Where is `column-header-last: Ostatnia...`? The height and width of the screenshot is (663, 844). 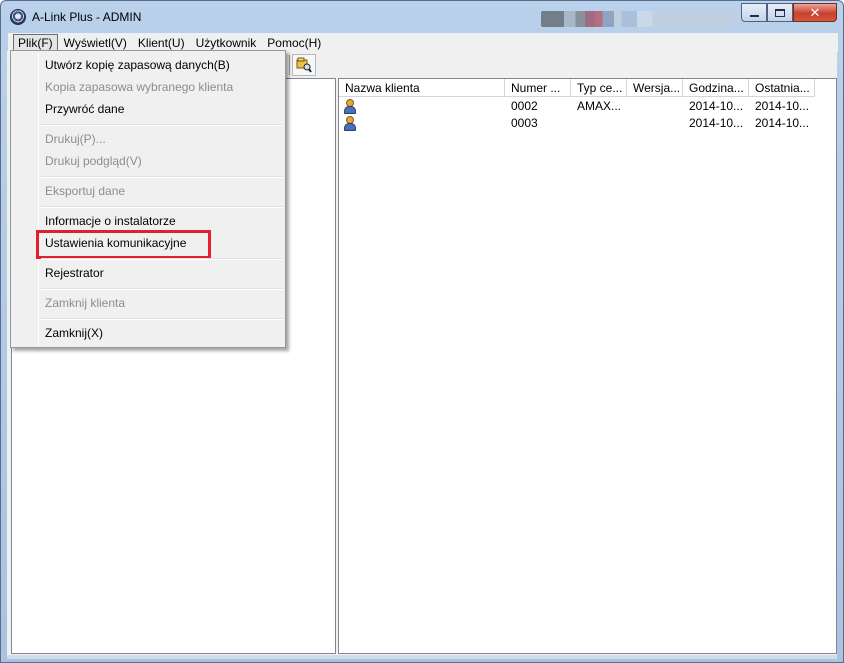
column-header-last: Ostatnia... is located at coordinates (782, 88).